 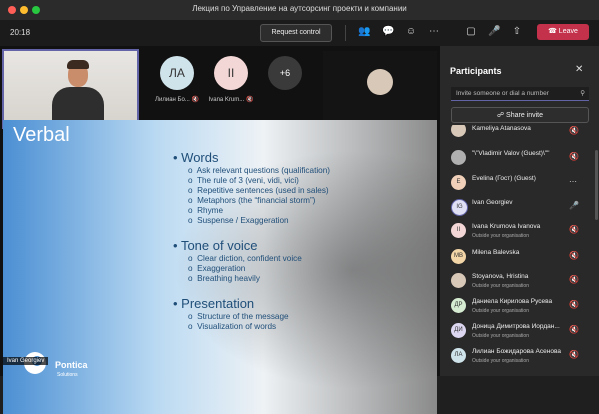 What do you see at coordinates (177, 99) in the screenshot?
I see `participant-tile-name: Лилиан Бо... 🔇` at bounding box center [177, 99].